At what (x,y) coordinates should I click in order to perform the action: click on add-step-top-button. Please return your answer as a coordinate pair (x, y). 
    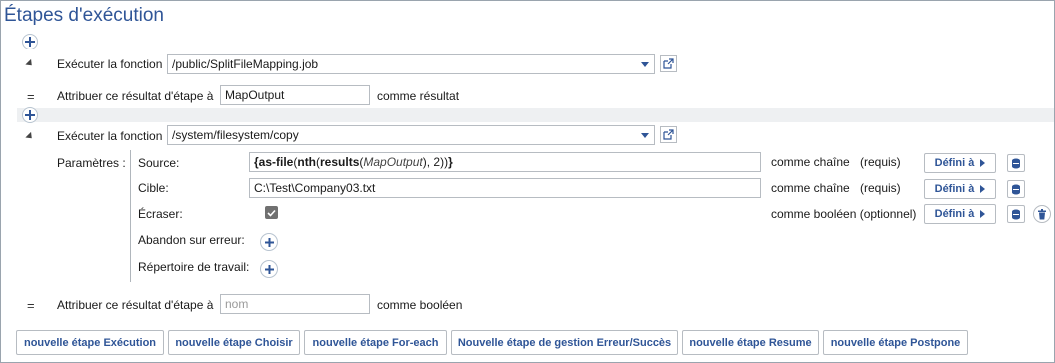
    Looking at the image, I should click on (30, 42).